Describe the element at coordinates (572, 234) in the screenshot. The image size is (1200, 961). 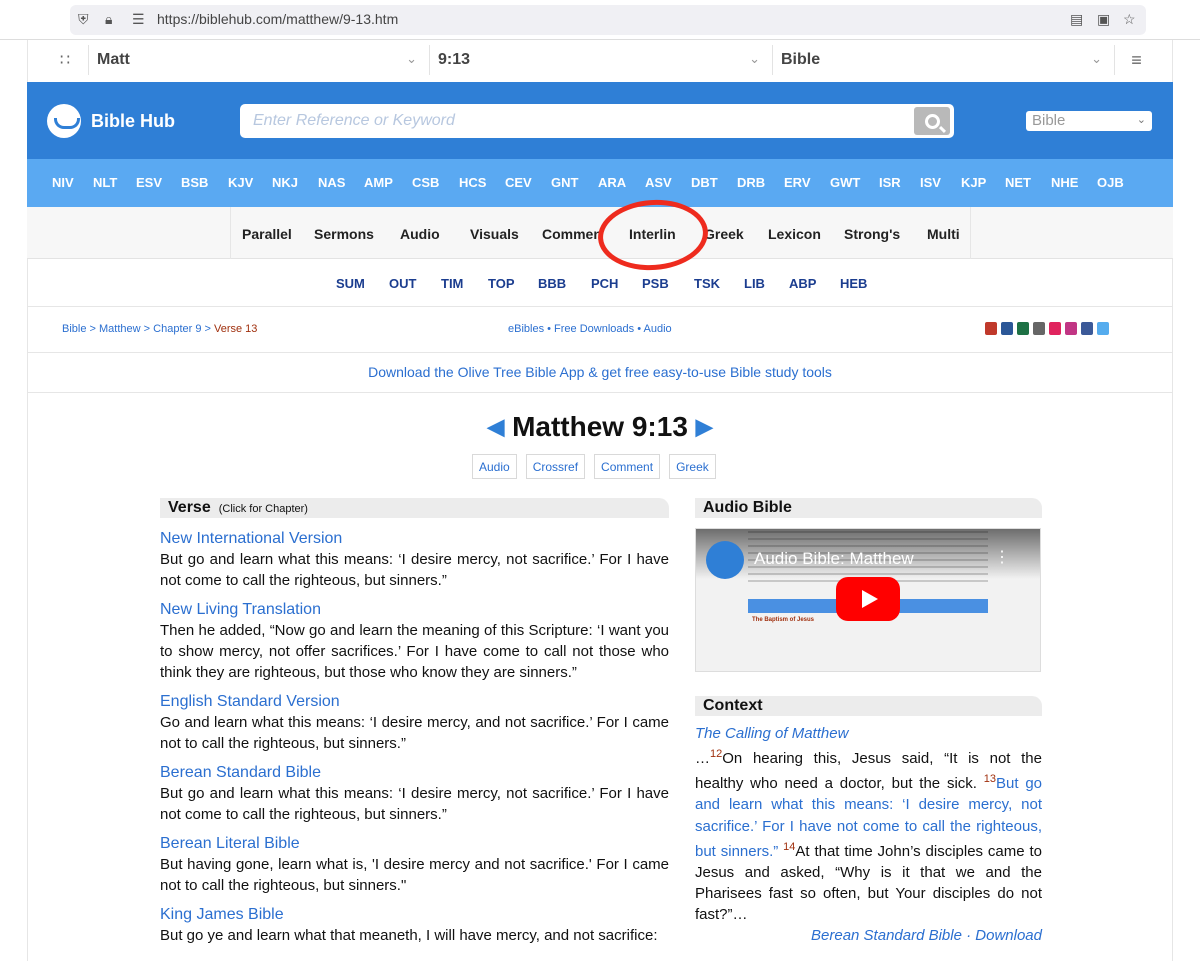
I see `tab-commentary: Commen` at that location.